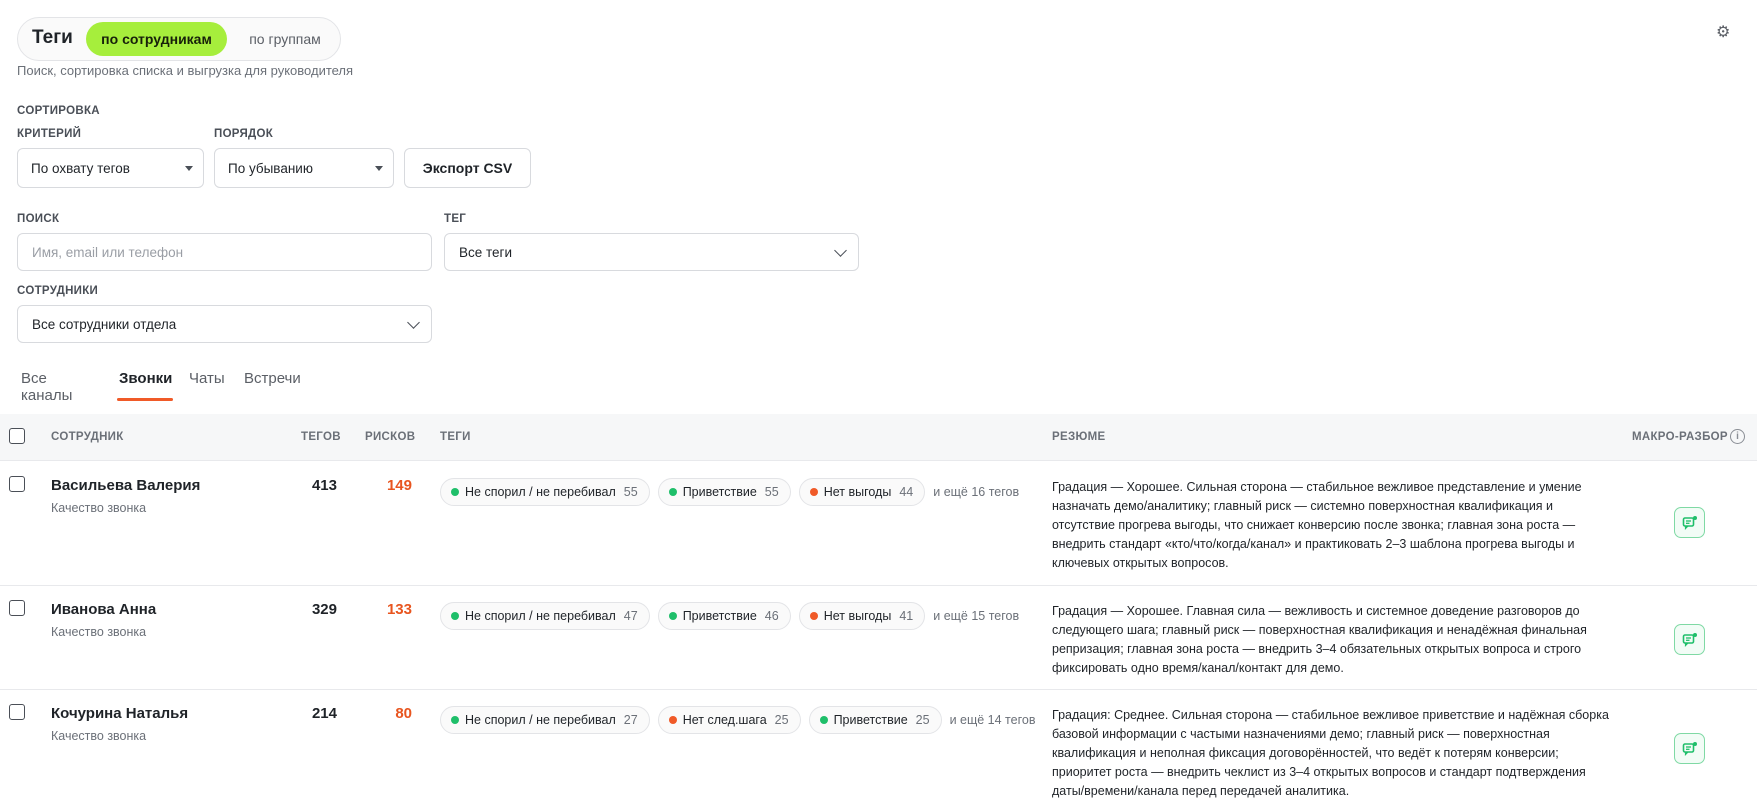  I want to click on select-all-checkbox, so click(17, 436).